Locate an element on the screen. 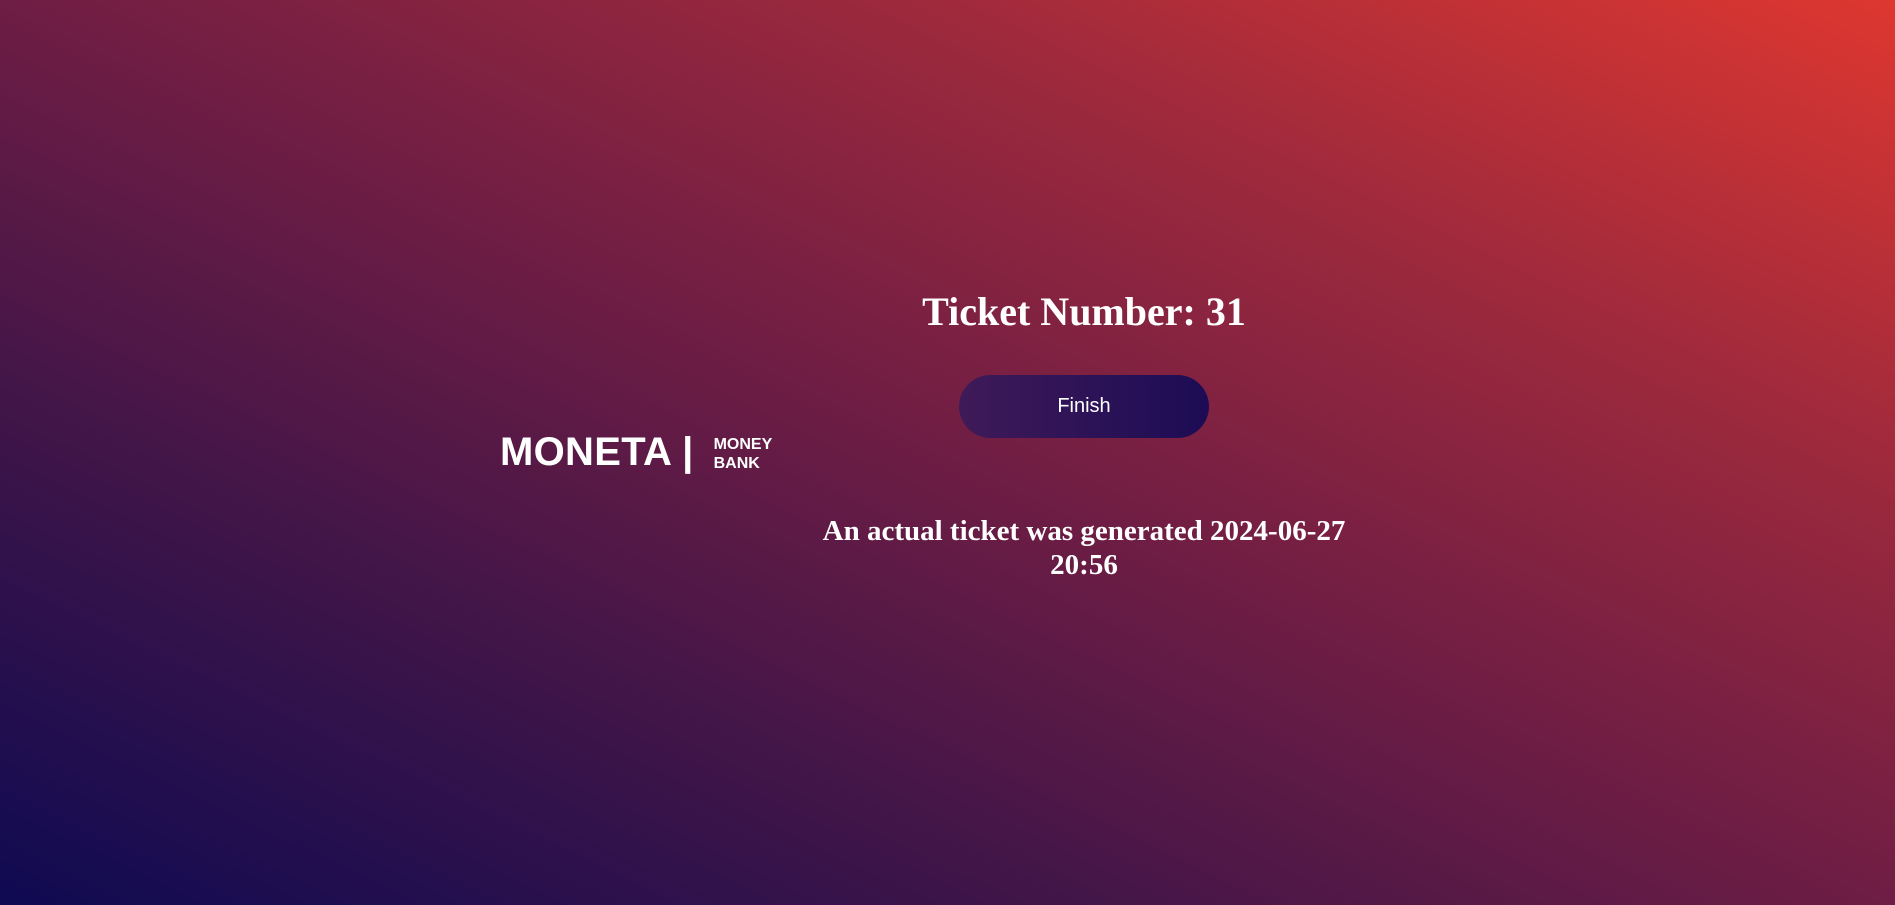  logo-subtitle: MONEY BANK is located at coordinates (743, 454).